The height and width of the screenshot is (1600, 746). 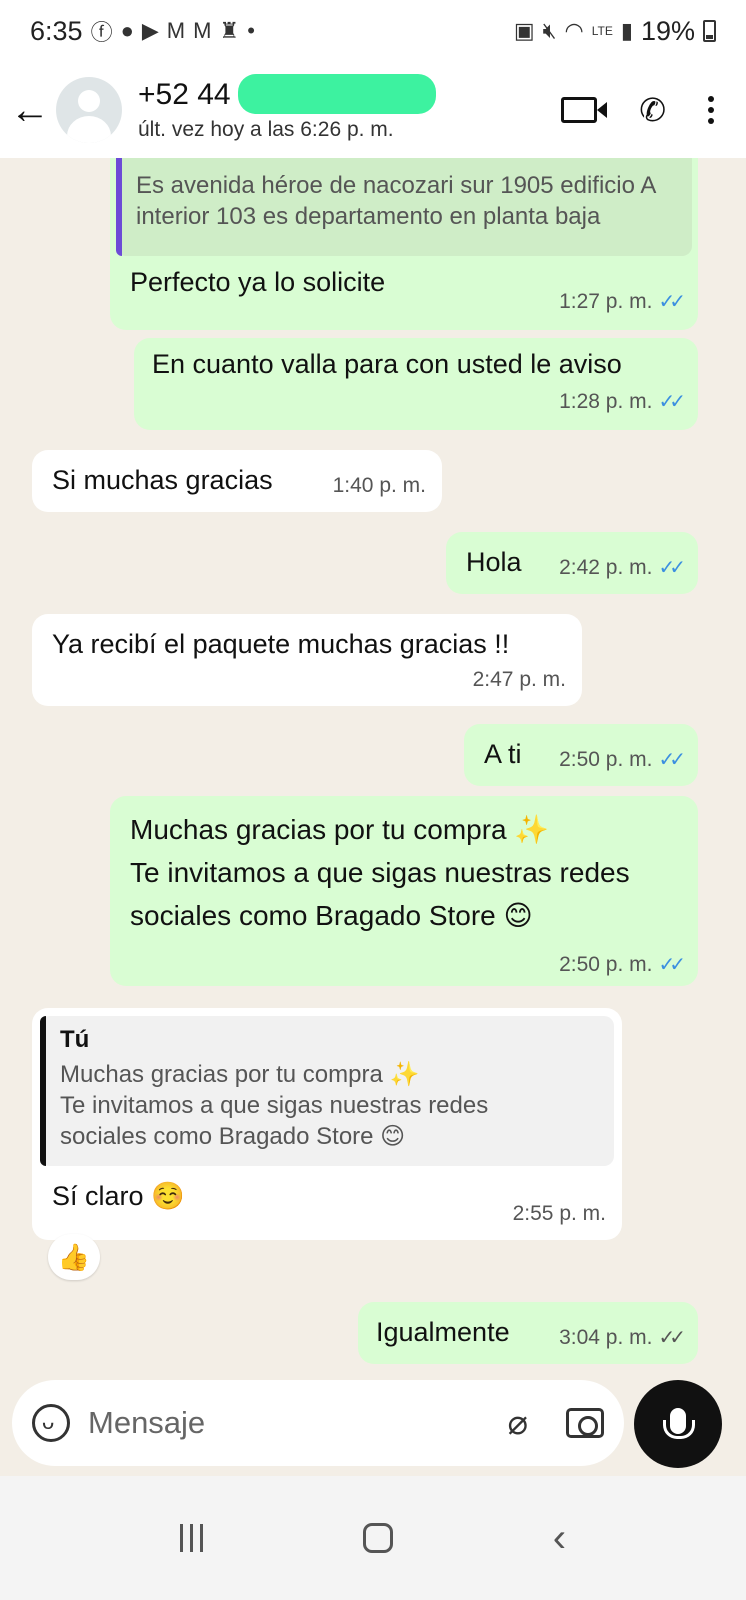 What do you see at coordinates (606, 301) in the screenshot?
I see `message-time: 1:27 p. m.` at bounding box center [606, 301].